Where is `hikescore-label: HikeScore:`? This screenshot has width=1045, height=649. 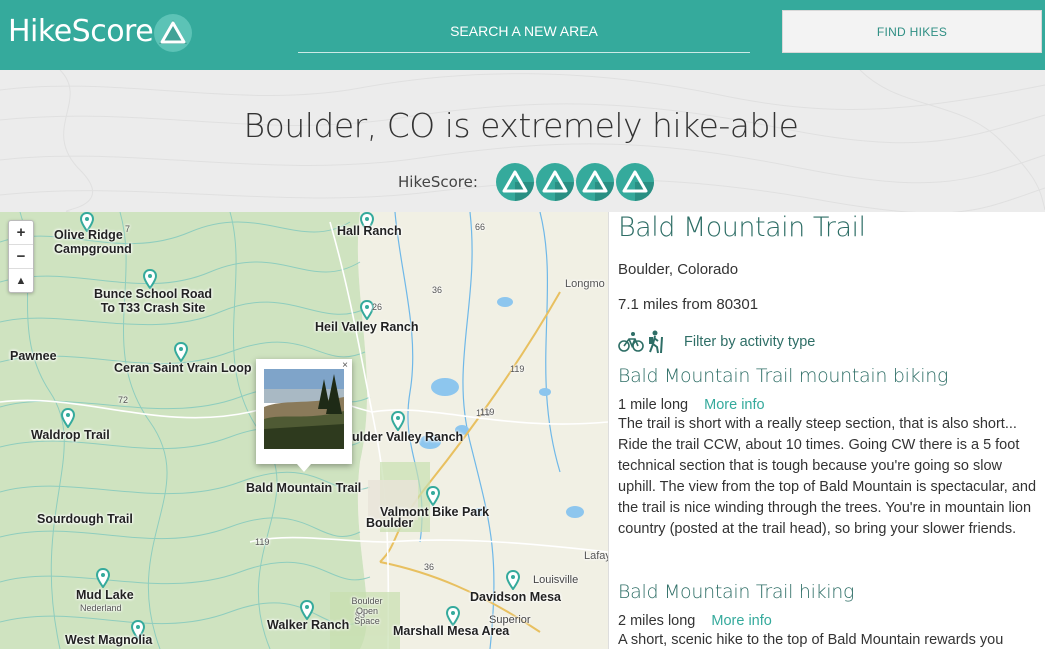
hikescore-label: HikeScore: is located at coordinates (438, 182).